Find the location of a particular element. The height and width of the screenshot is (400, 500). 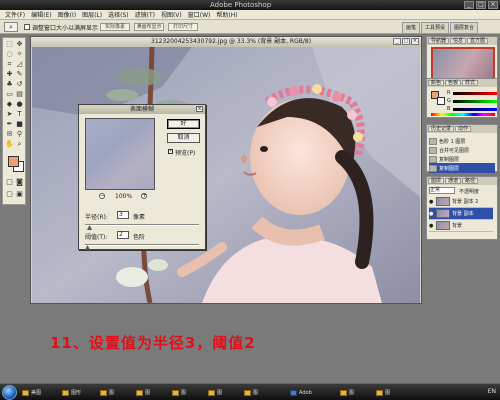

zoom-tool-small-icon: ⌕ is located at coordinates (19, 144).